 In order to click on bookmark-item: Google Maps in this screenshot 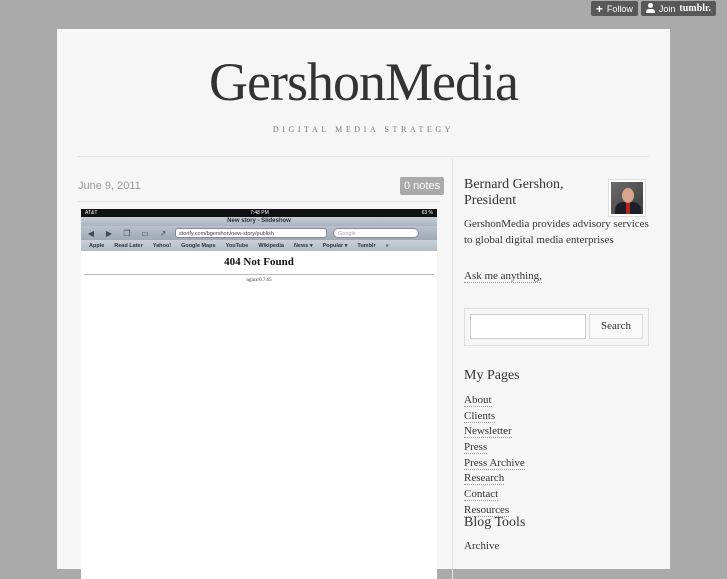, I will do `click(198, 245)`.